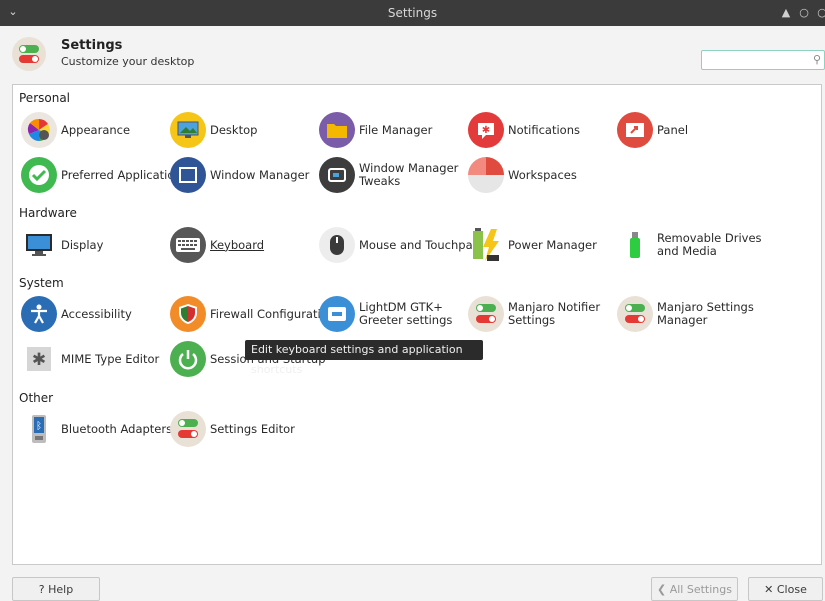  What do you see at coordinates (709, 244) in the screenshot?
I see `item-label: Removable Drives and Media` at bounding box center [709, 244].